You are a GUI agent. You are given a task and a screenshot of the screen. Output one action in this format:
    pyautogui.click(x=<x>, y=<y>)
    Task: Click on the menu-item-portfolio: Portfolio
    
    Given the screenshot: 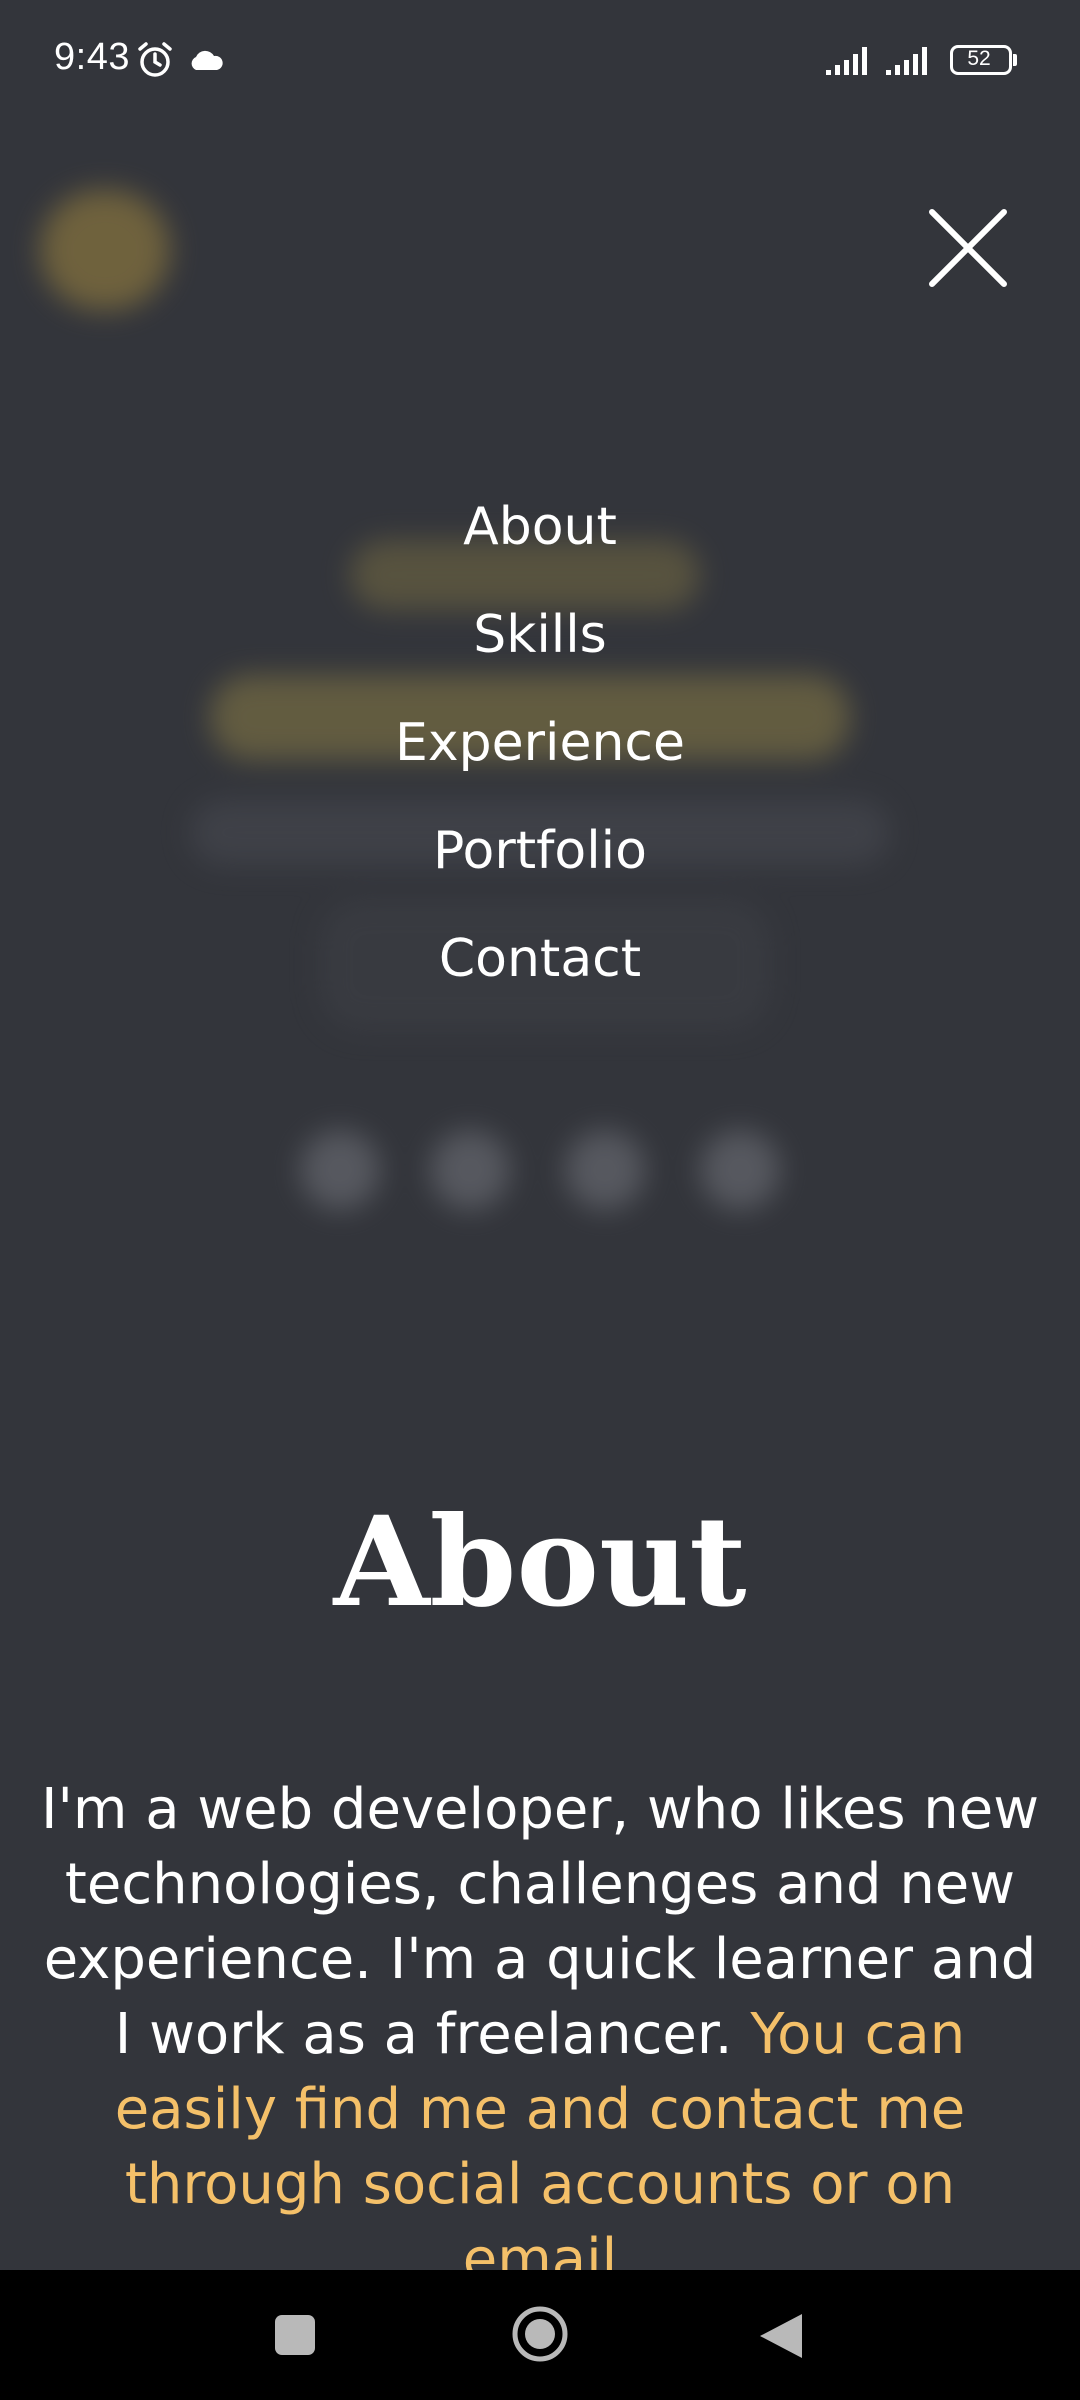 What is the action you would take?
    pyautogui.click(x=540, y=848)
    